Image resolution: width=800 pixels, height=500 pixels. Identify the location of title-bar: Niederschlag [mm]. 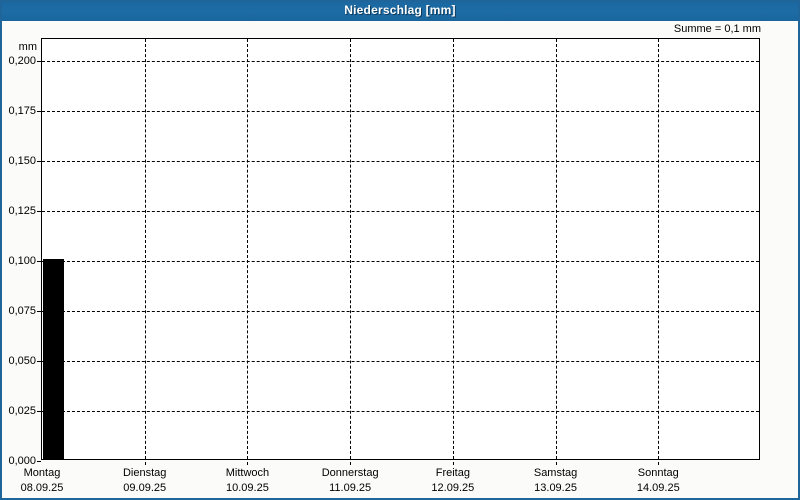
(400, 10).